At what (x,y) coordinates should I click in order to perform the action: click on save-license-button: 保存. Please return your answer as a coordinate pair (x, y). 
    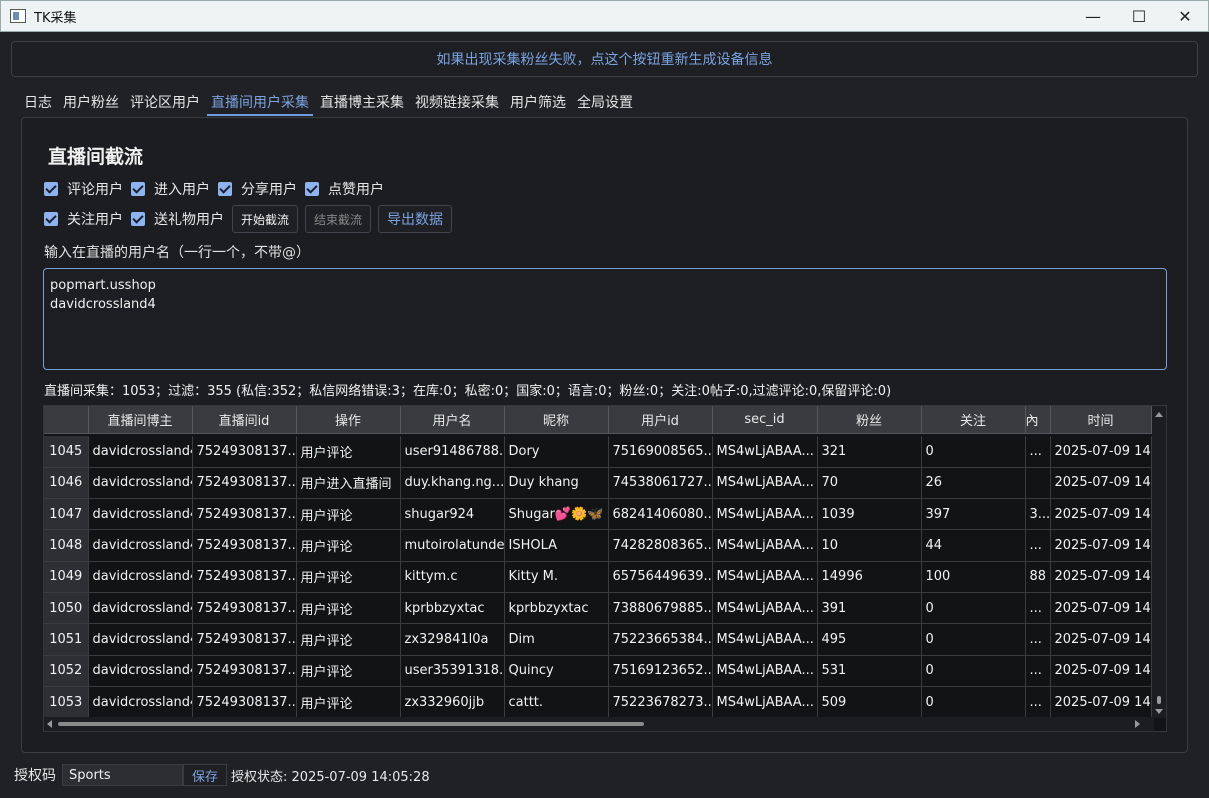
    Looking at the image, I should click on (205, 775).